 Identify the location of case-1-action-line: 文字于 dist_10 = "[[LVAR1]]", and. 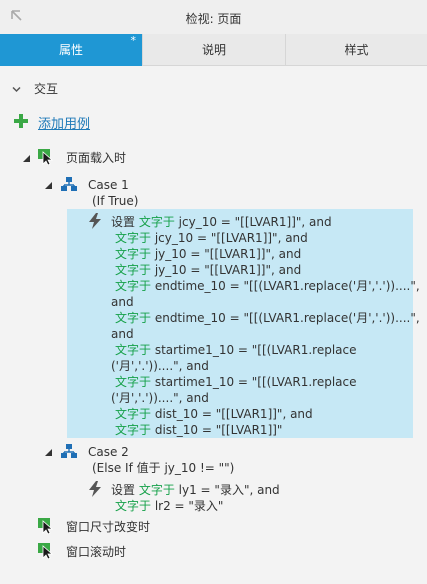
(214, 414).